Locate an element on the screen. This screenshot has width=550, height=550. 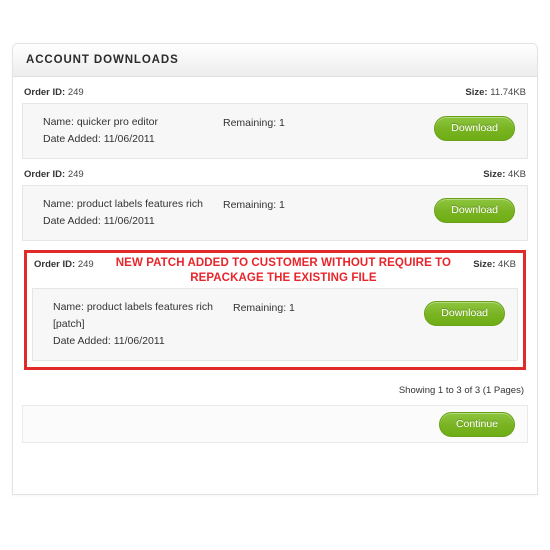
form-actions-bar: Continue is located at coordinates (275, 424).